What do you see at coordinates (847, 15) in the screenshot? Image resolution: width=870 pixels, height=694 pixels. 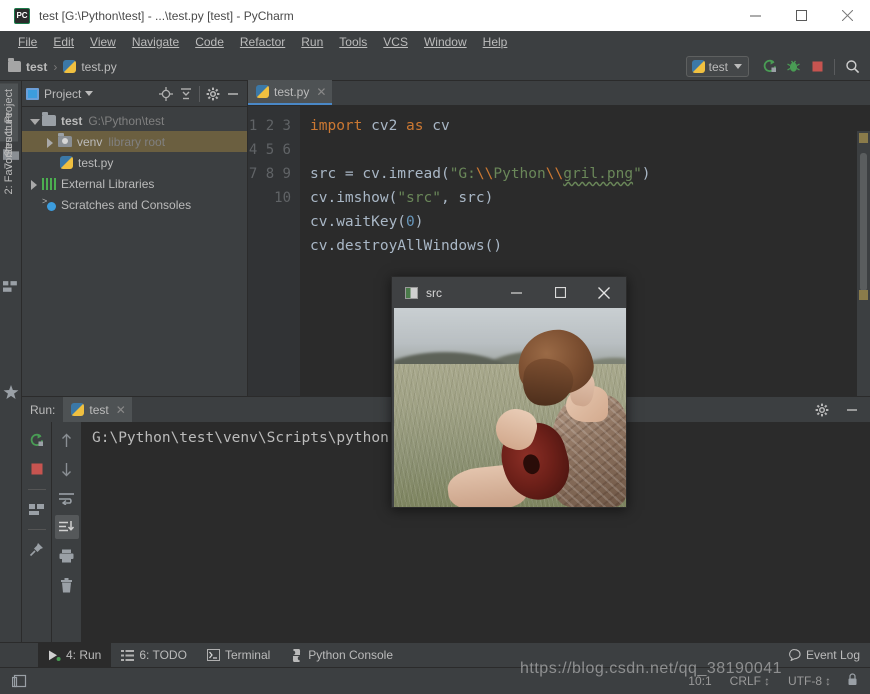 I see `close-button` at bounding box center [847, 15].